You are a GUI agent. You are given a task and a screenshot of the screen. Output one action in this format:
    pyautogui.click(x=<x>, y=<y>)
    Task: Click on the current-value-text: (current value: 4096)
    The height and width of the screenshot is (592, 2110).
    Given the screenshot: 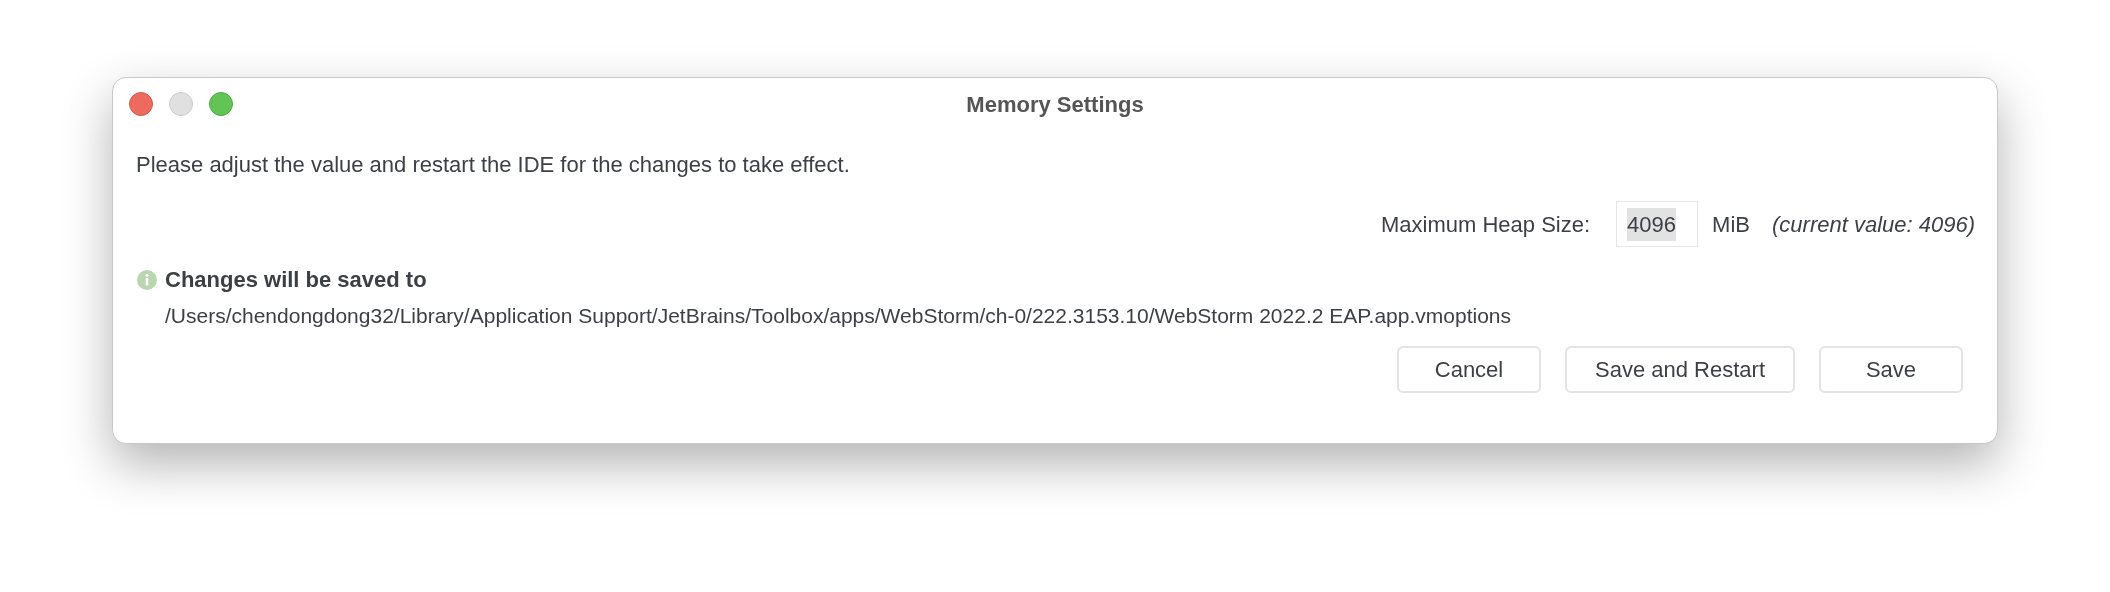 What is the action you would take?
    pyautogui.click(x=1873, y=224)
    